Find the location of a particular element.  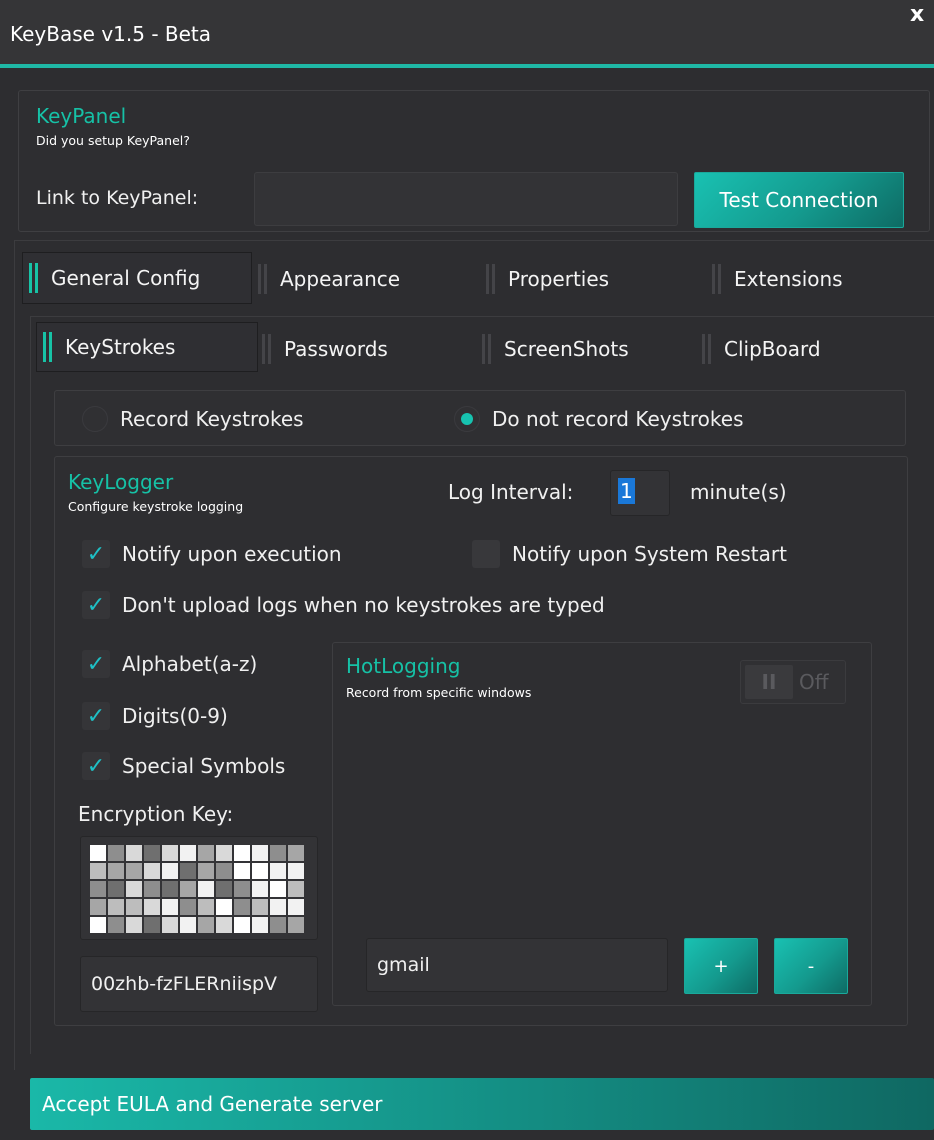

subtab-label: ClipBoard is located at coordinates (772, 349).